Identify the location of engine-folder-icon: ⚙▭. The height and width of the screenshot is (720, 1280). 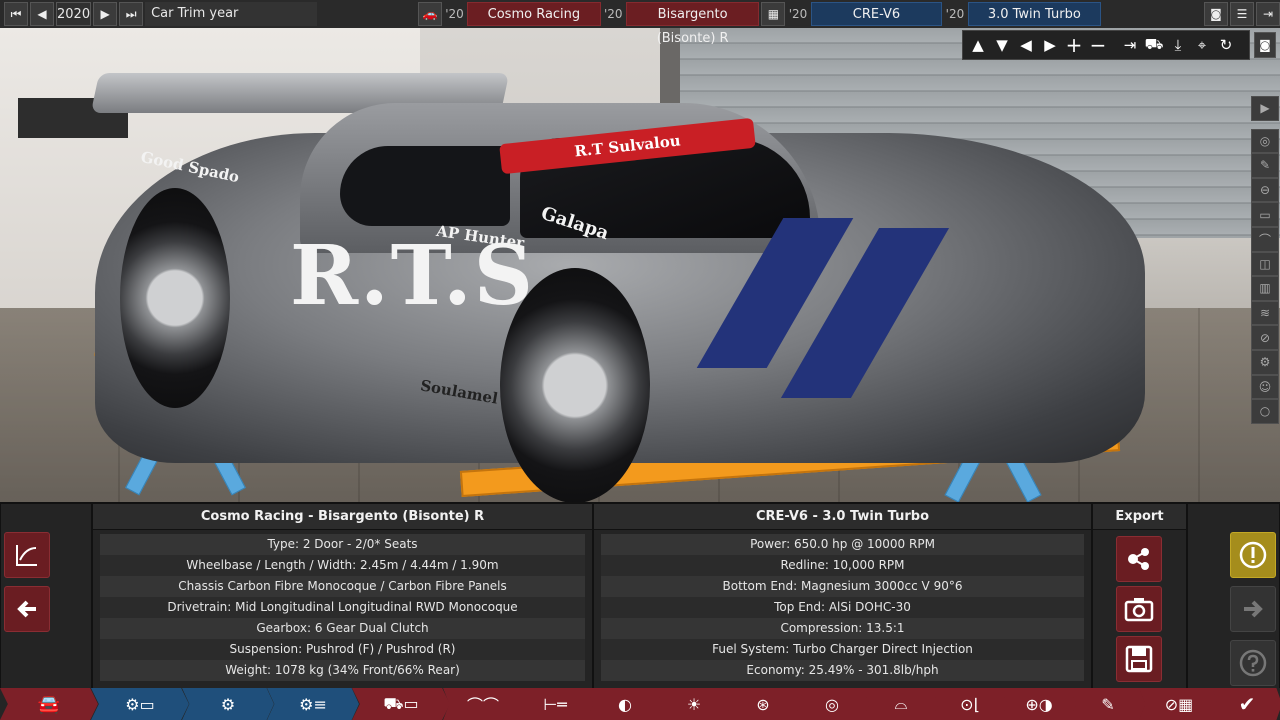
(140, 704).